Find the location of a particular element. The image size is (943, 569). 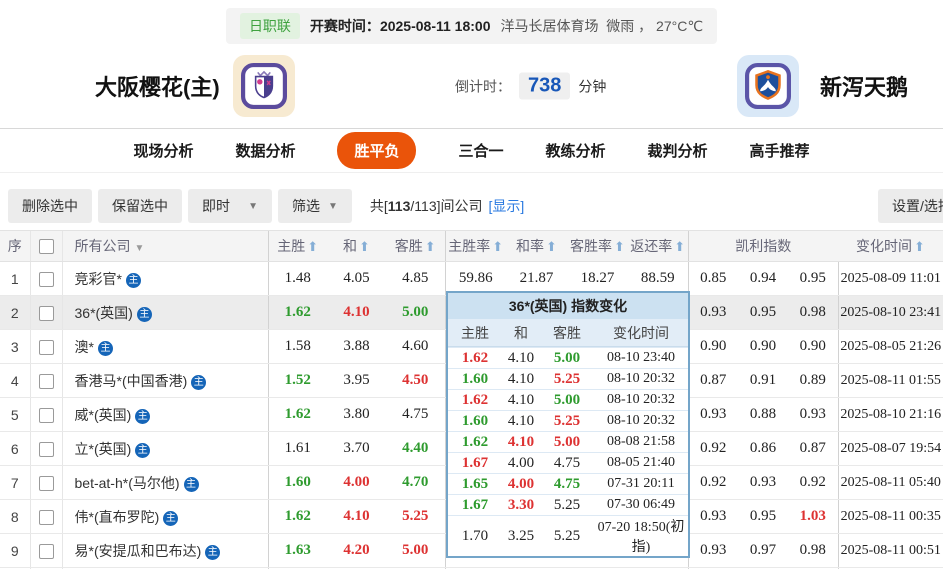

countdown-unit: 分钟 is located at coordinates (592, 86).